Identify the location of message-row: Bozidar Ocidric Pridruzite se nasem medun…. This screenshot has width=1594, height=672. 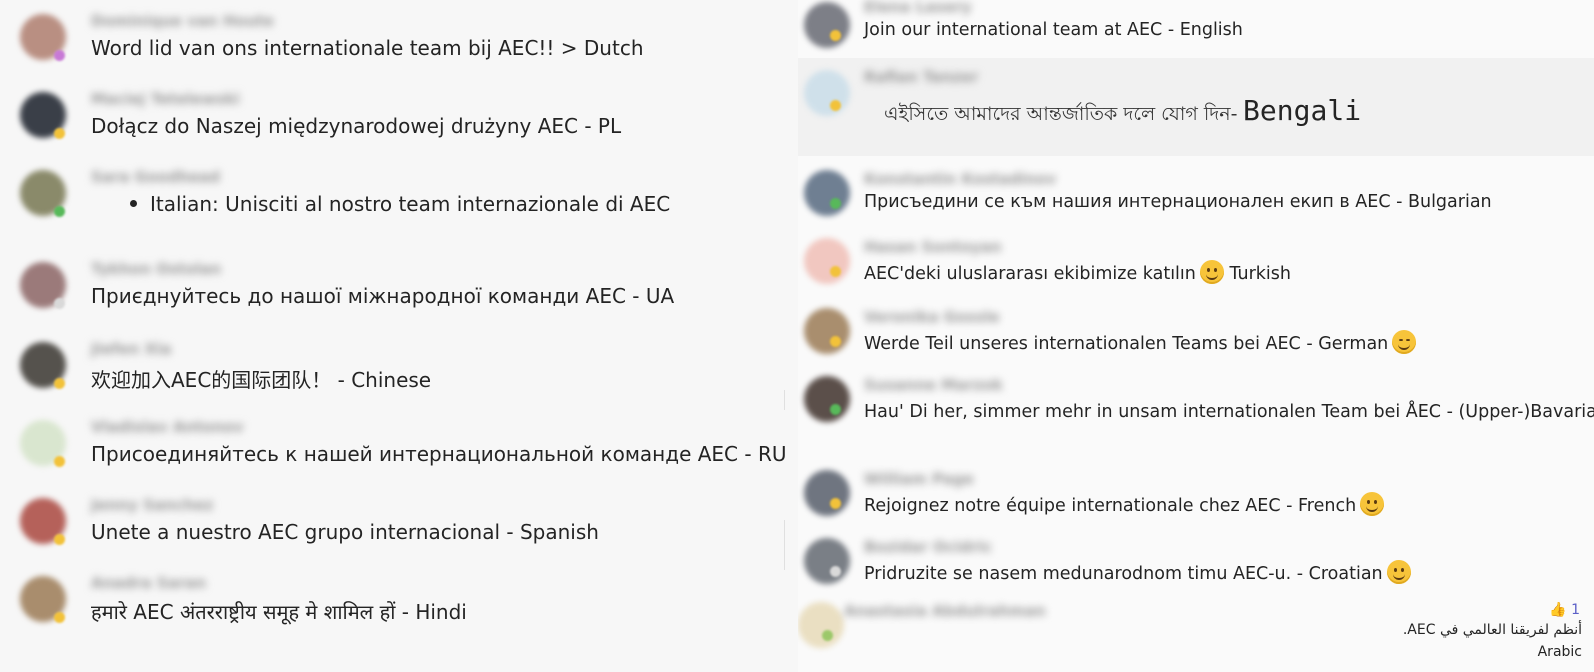
(1196, 569).